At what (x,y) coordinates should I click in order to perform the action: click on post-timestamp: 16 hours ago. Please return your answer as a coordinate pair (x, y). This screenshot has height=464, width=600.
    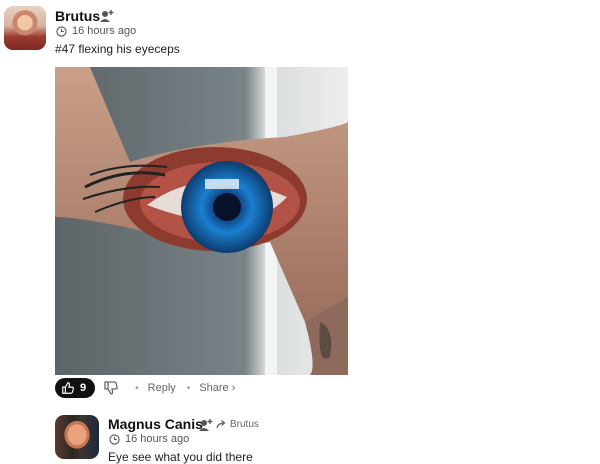
    Looking at the image, I should click on (96, 31).